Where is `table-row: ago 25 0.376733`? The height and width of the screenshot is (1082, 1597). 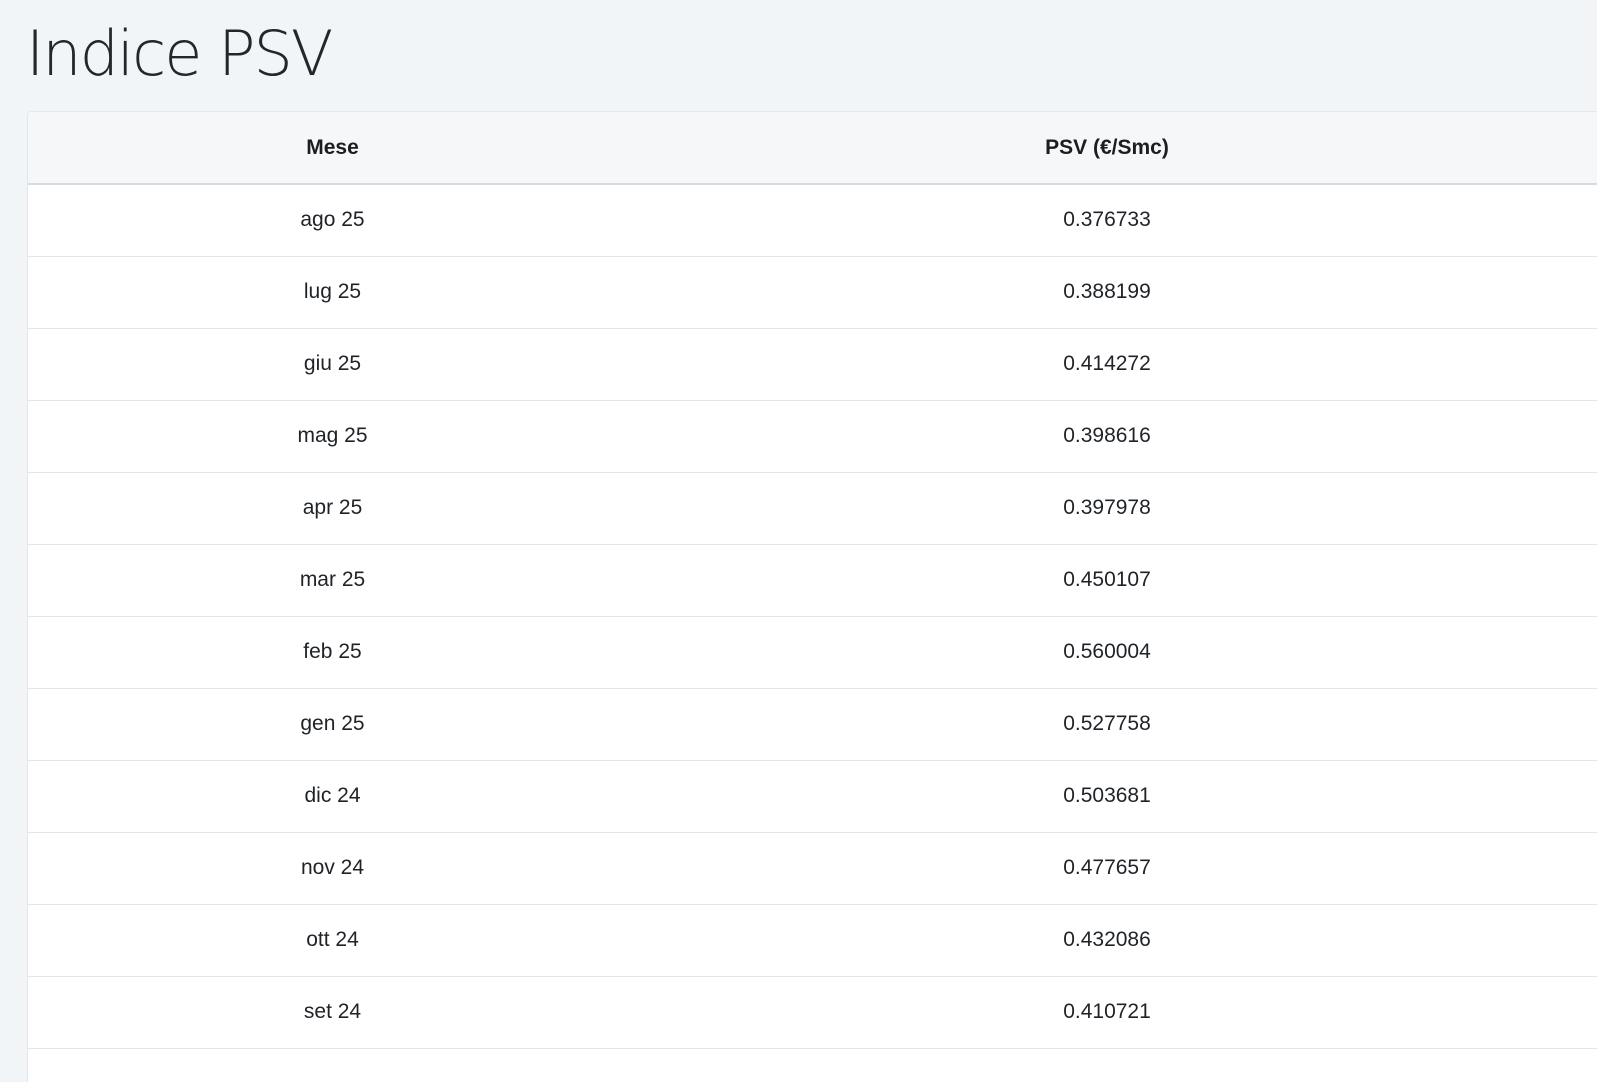
table-row: ago 25 0.376733 is located at coordinates (812, 220).